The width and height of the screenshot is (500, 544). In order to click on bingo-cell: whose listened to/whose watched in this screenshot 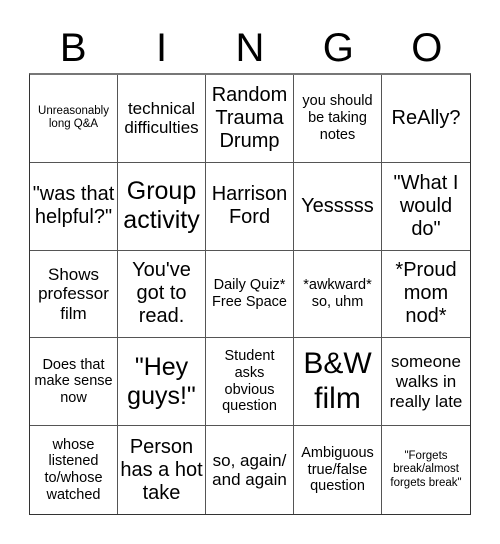, I will do `click(74, 470)`.